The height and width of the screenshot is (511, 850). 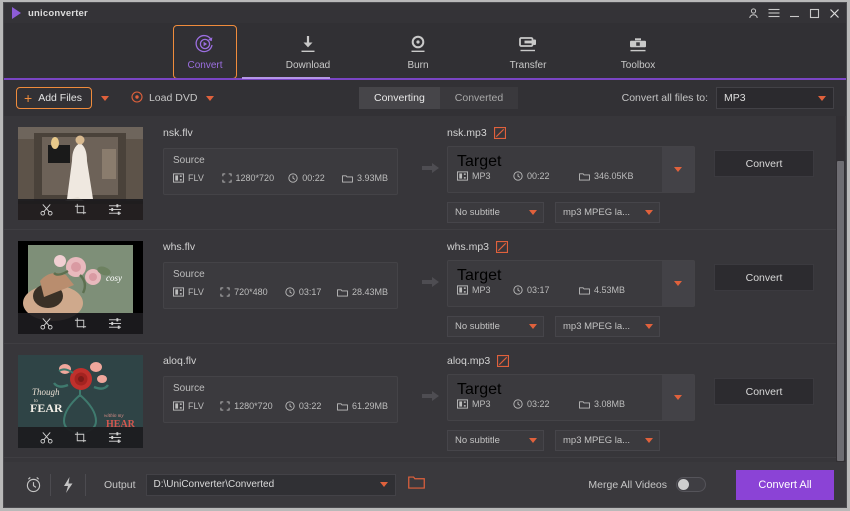 What do you see at coordinates (180, 361) in the screenshot?
I see `source-filename: aloq.flv` at bounding box center [180, 361].